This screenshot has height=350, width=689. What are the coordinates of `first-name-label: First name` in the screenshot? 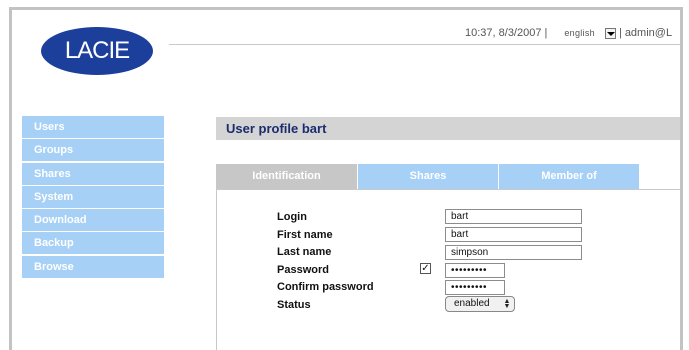 It's located at (305, 234).